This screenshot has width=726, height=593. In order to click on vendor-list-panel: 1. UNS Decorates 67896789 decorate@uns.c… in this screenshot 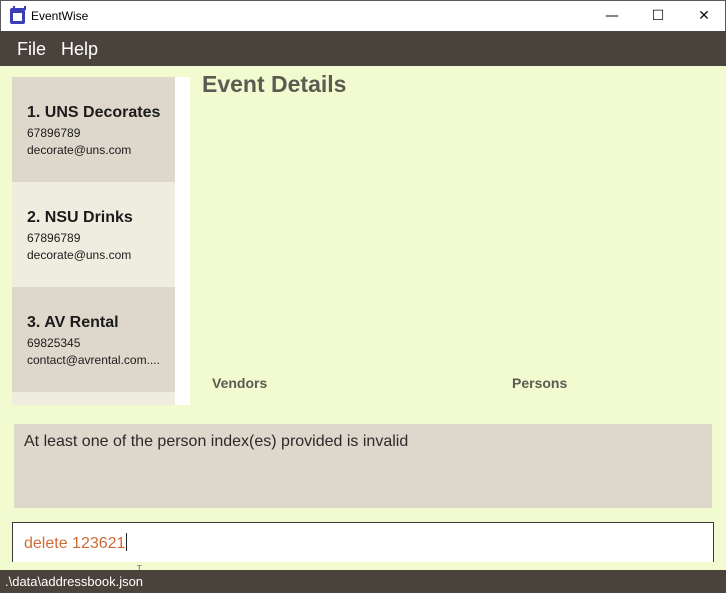, I will do `click(101, 241)`.